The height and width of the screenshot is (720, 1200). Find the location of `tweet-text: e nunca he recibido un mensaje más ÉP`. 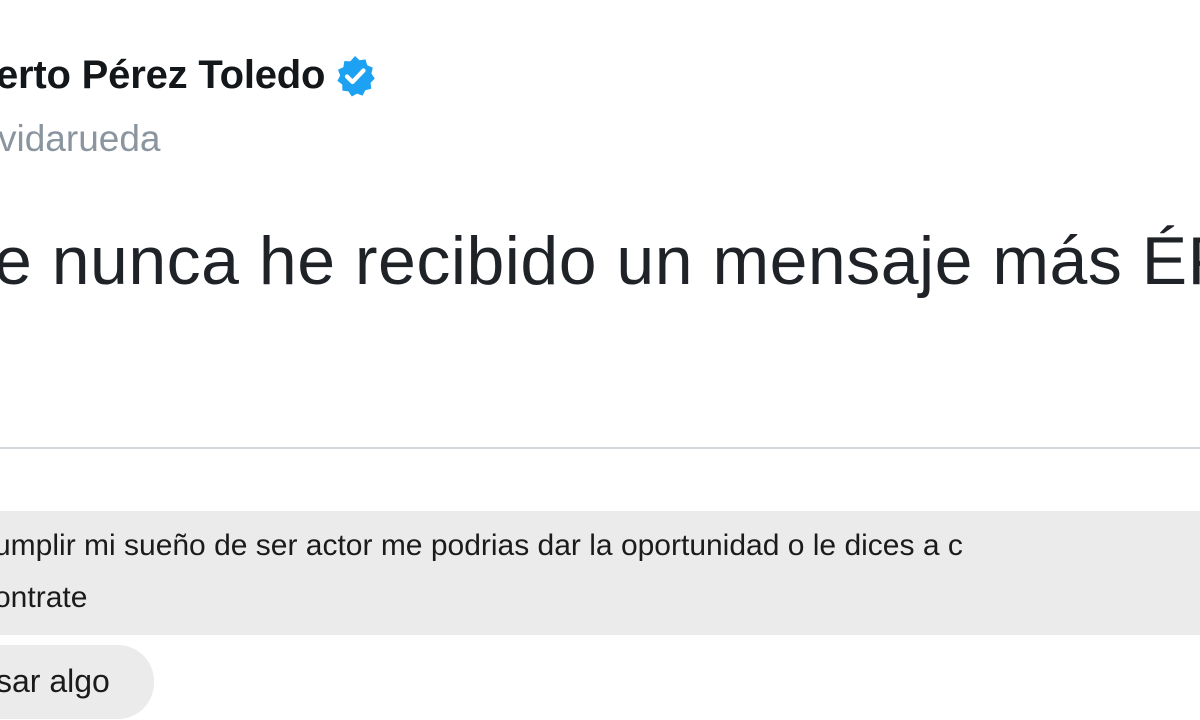

tweet-text: e nunca he recibido un mensaje más ÉP is located at coordinates (600, 261).